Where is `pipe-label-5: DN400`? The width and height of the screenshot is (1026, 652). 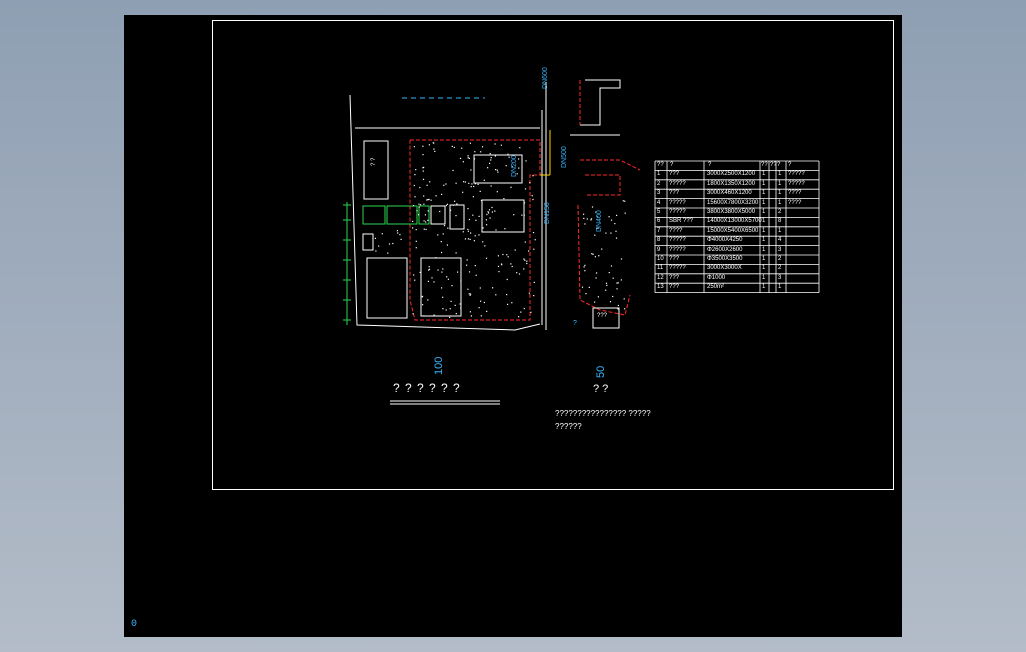 pipe-label-5: DN400 is located at coordinates (599, 221).